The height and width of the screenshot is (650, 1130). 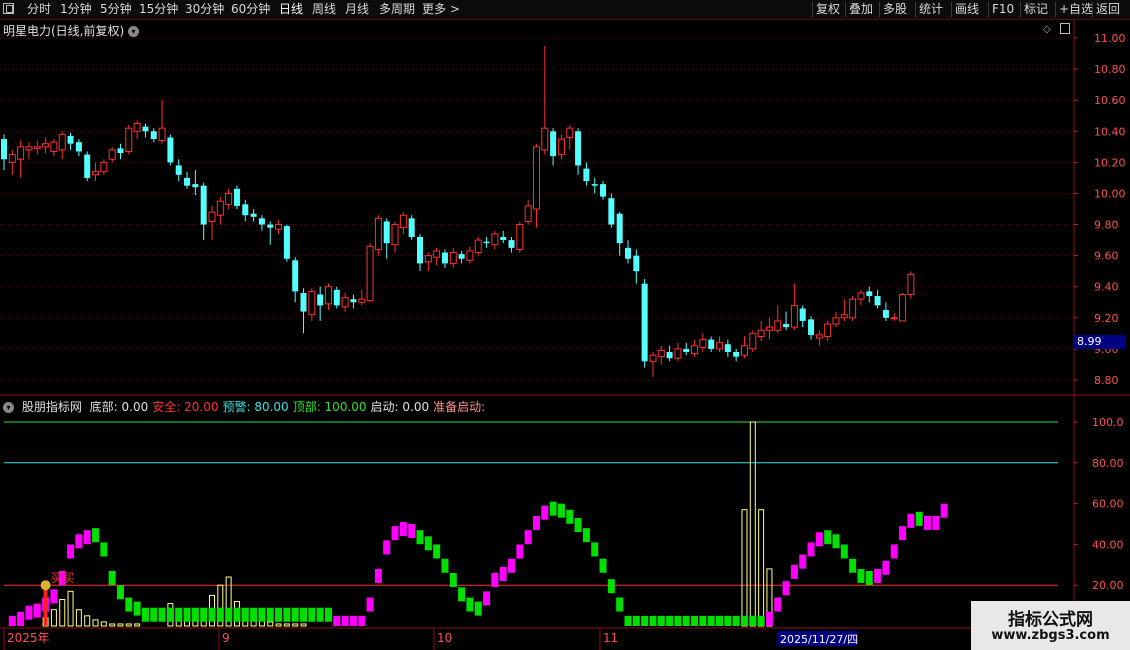 I want to click on panel-toggle-icon, so click(x=1065, y=28).